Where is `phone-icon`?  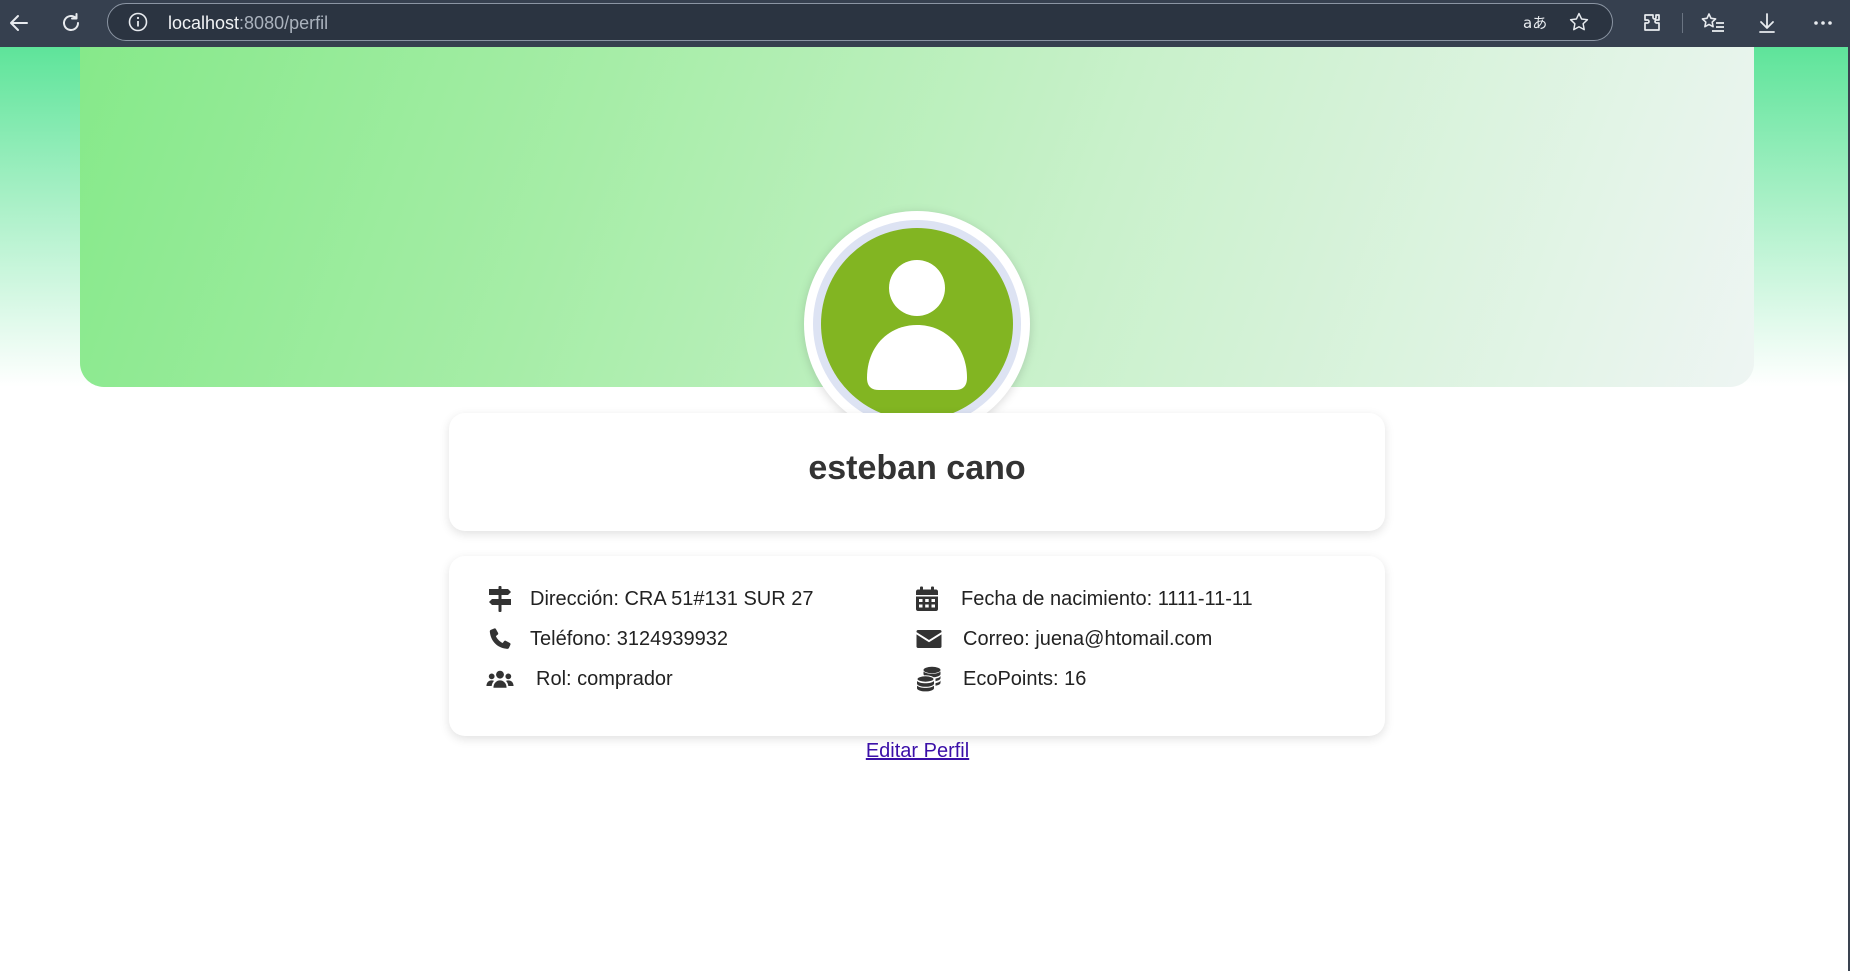
phone-icon is located at coordinates (500, 639).